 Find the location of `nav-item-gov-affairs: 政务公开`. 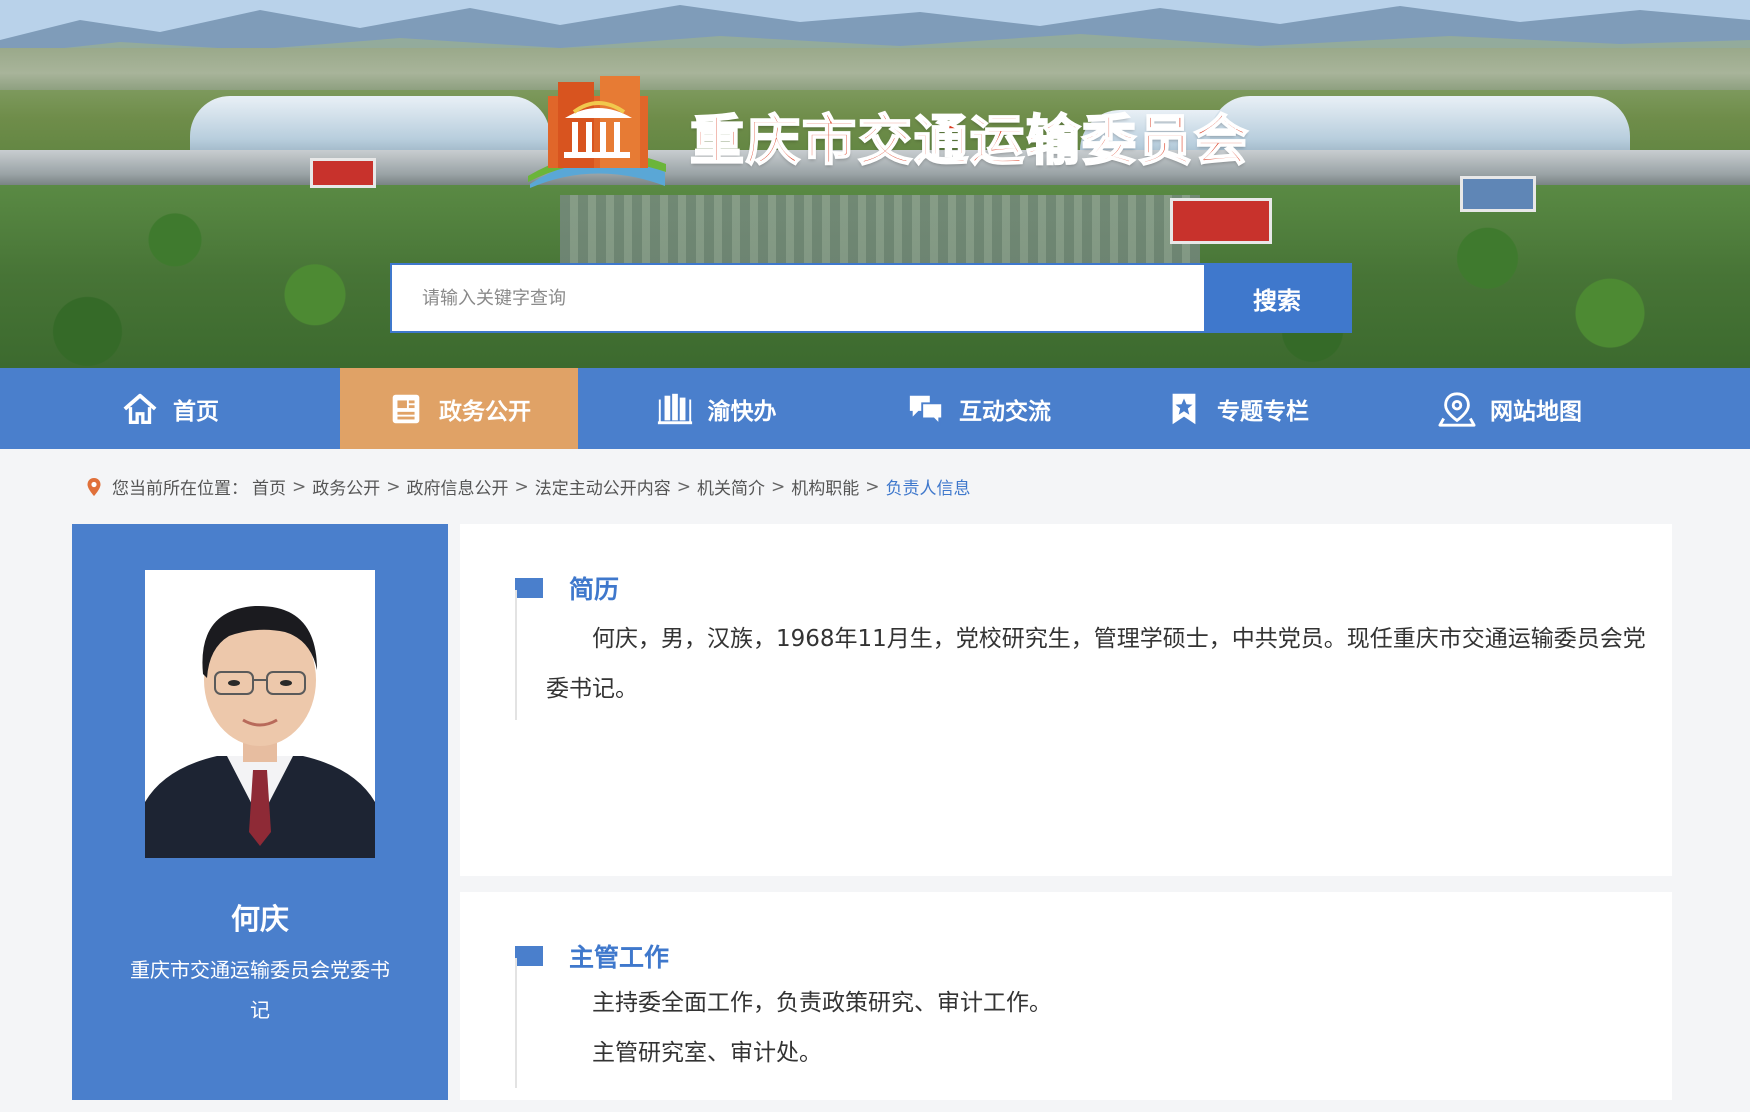

nav-item-gov-affairs: 政务公开 is located at coordinates (459, 408).